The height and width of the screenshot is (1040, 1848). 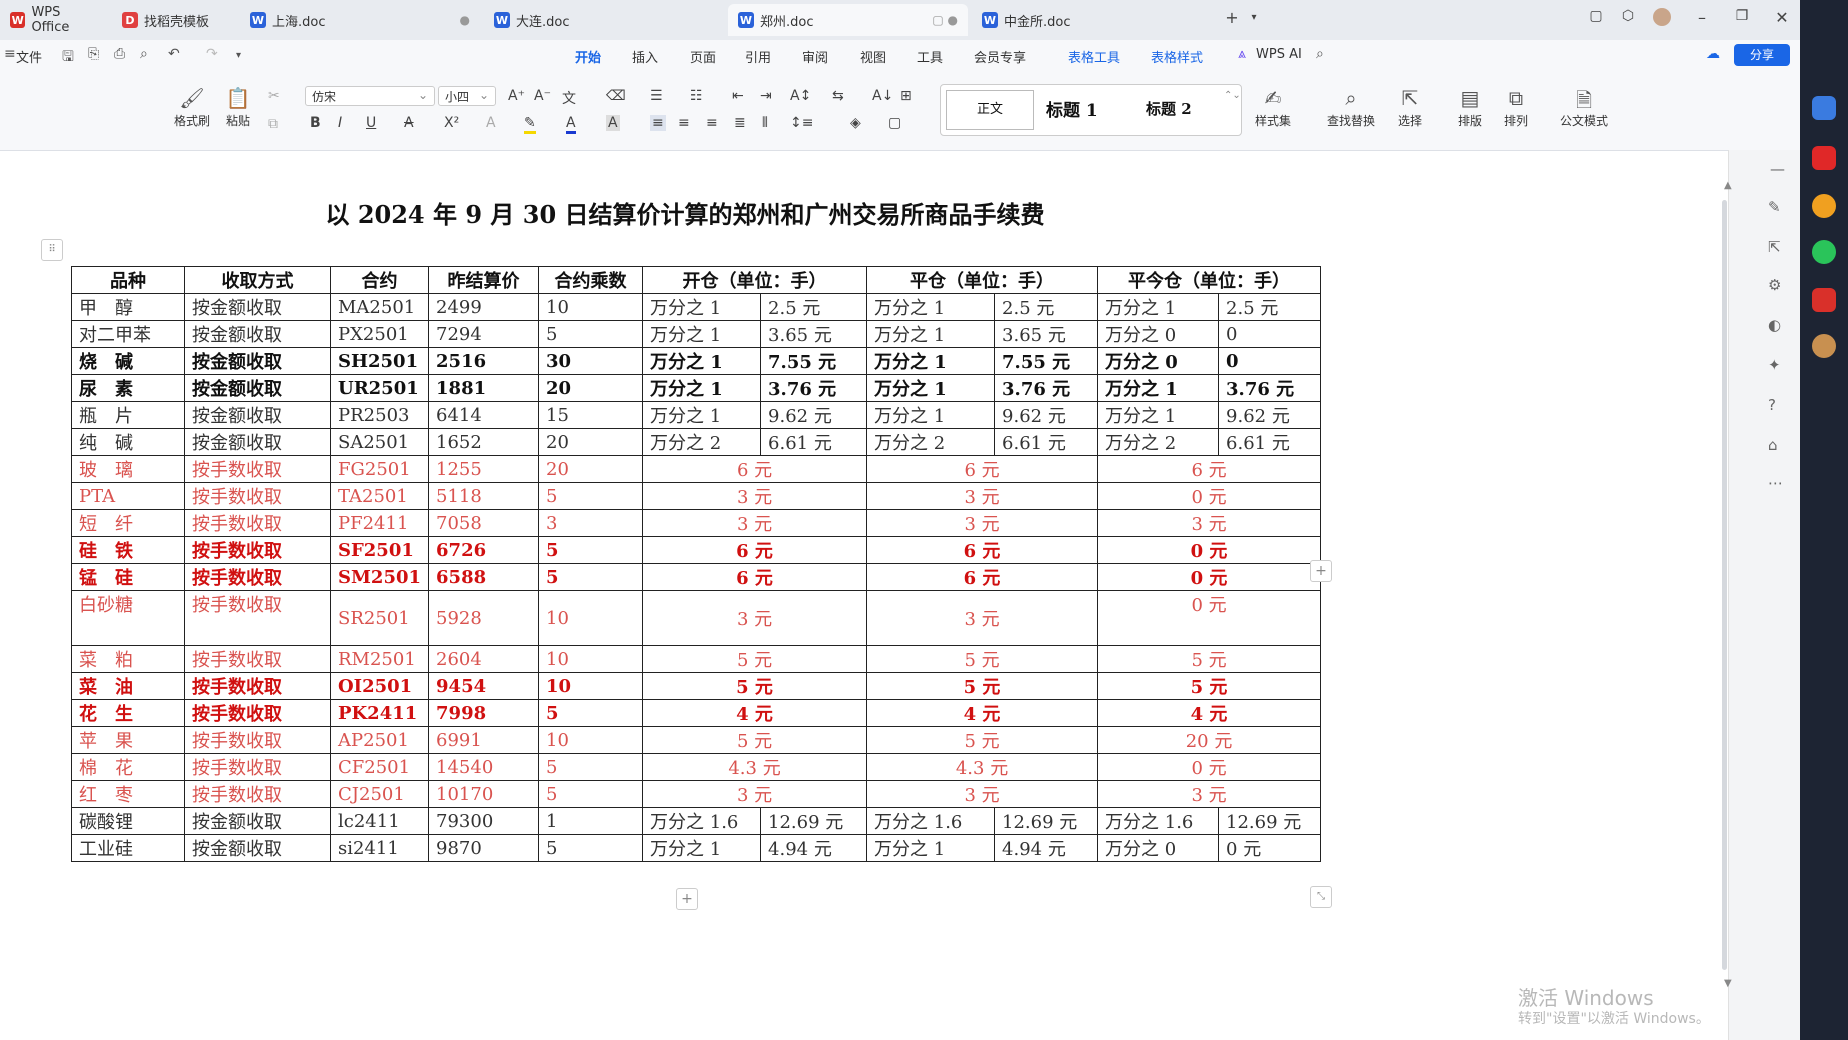 I want to click on table-cell: 5, so click(x=591, y=713).